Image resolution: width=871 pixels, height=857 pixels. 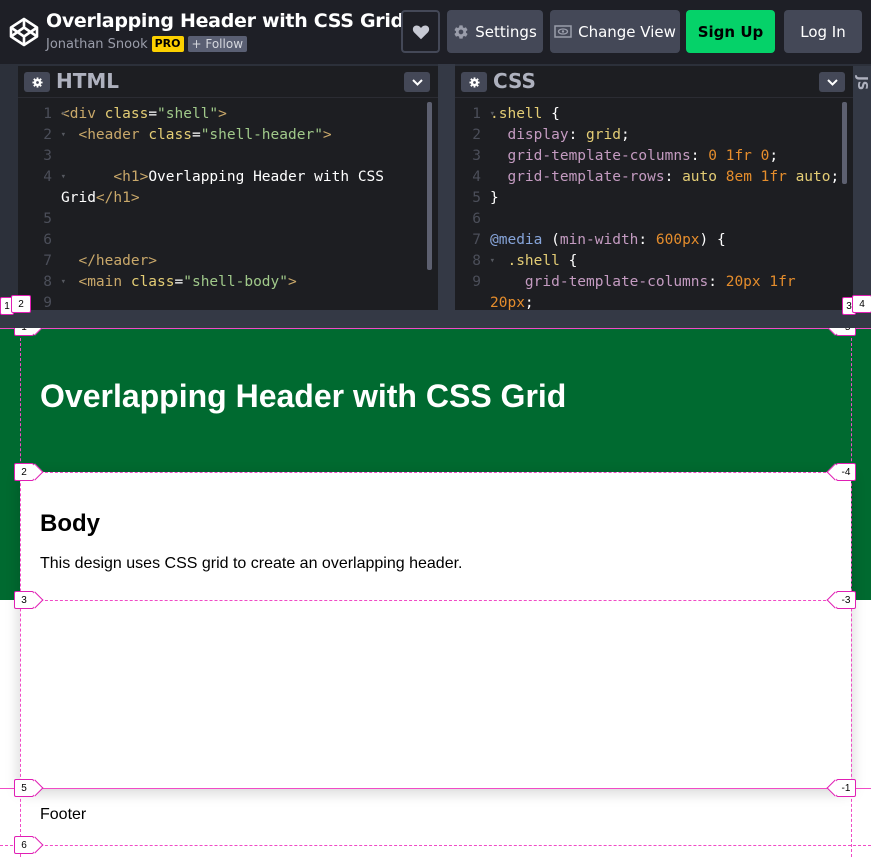 I want to click on line-number: 9, so click(x=476, y=282).